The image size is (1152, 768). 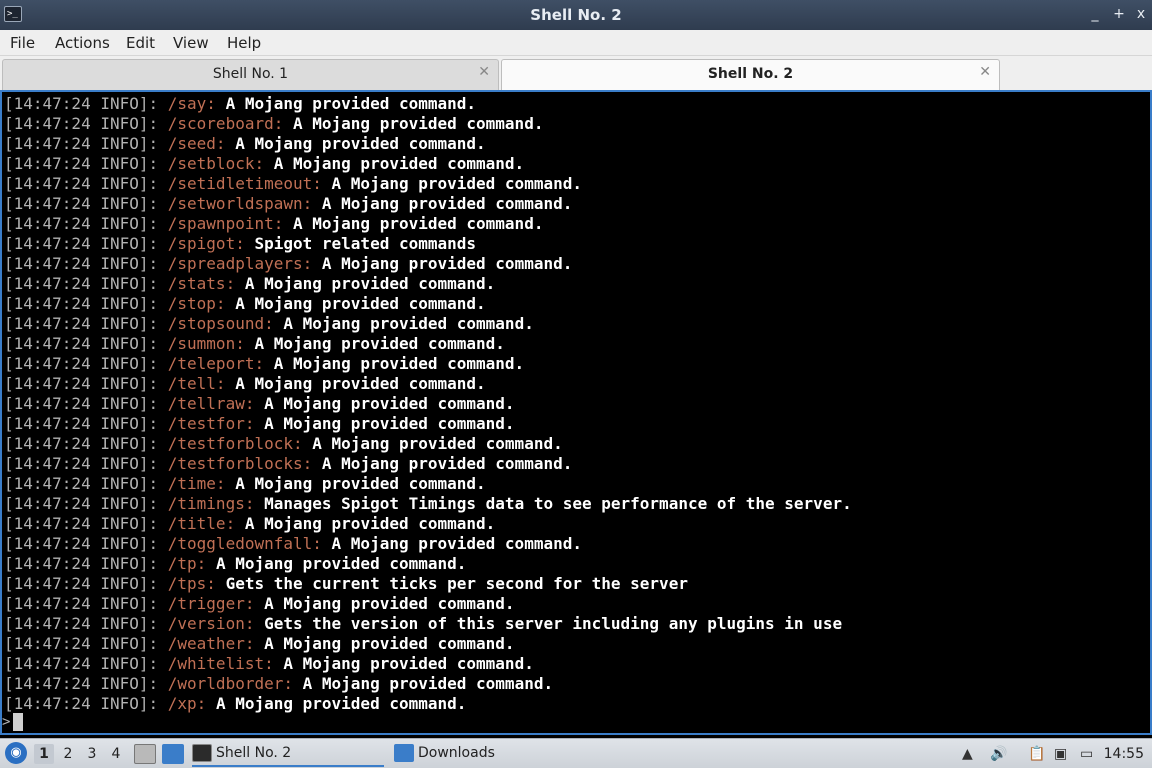 What do you see at coordinates (1141, 14) in the screenshot?
I see `close-icon: x` at bounding box center [1141, 14].